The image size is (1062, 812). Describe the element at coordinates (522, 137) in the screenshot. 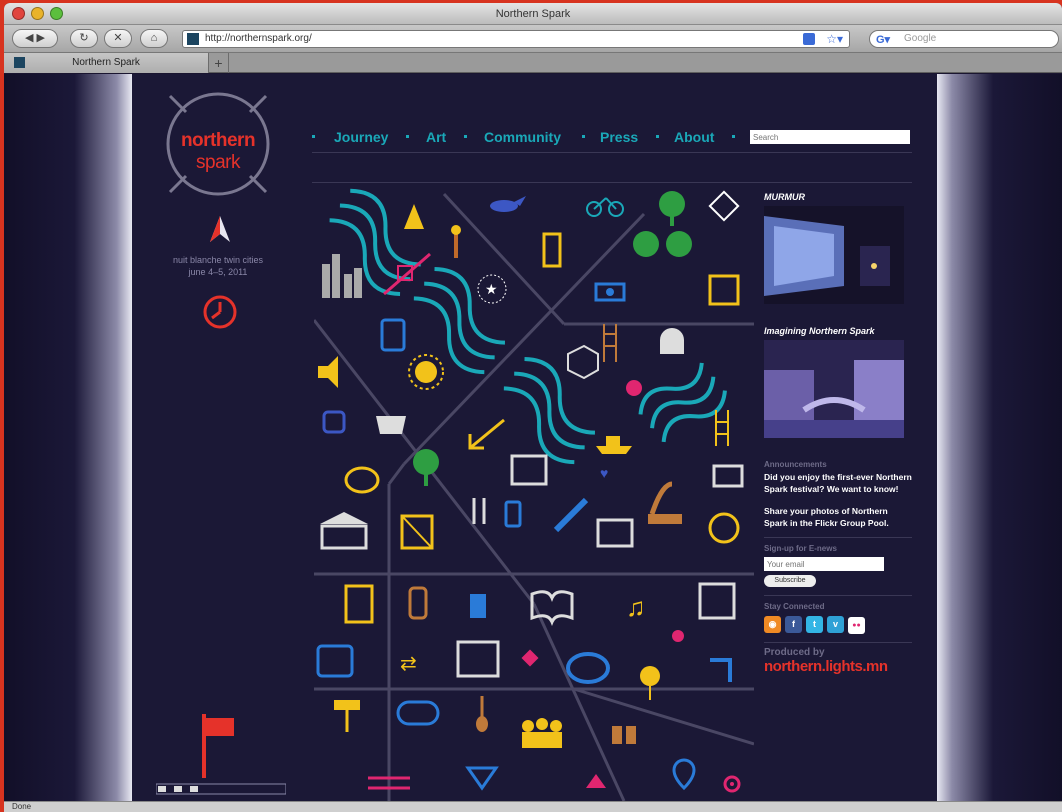

I see `nav-community: Community` at that location.